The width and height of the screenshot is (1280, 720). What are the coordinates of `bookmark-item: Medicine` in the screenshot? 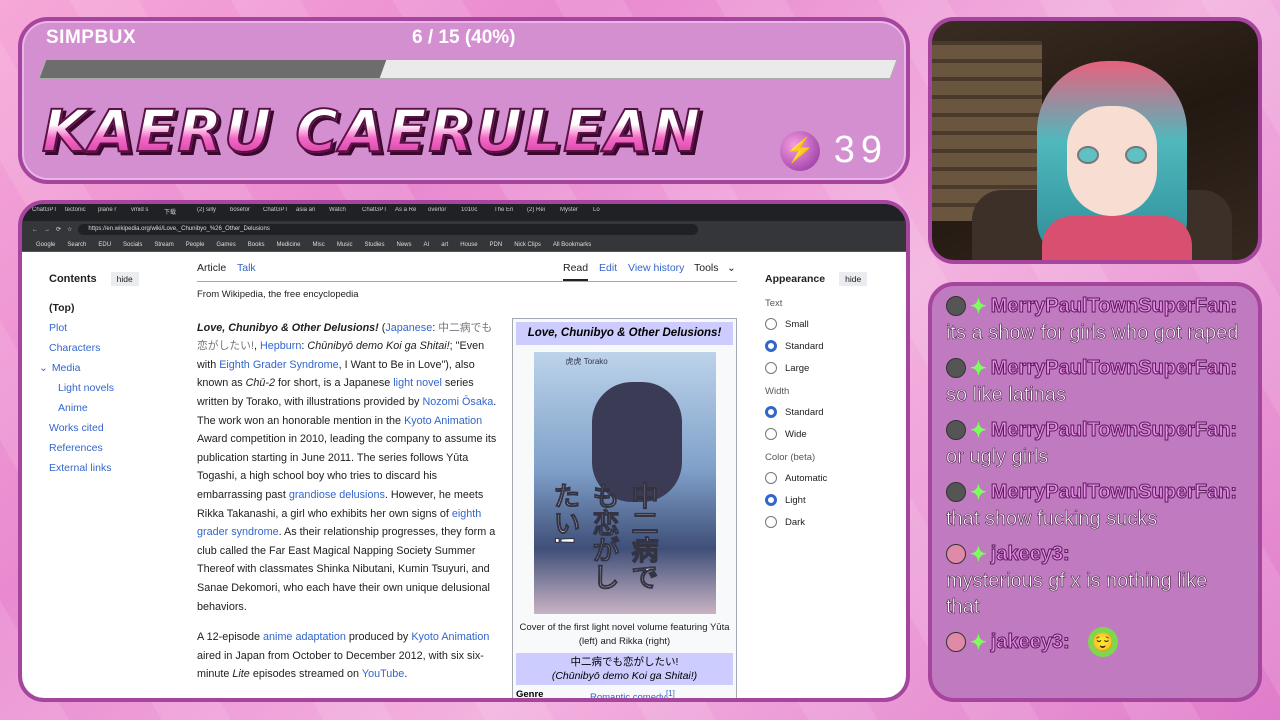 It's located at (288, 245).